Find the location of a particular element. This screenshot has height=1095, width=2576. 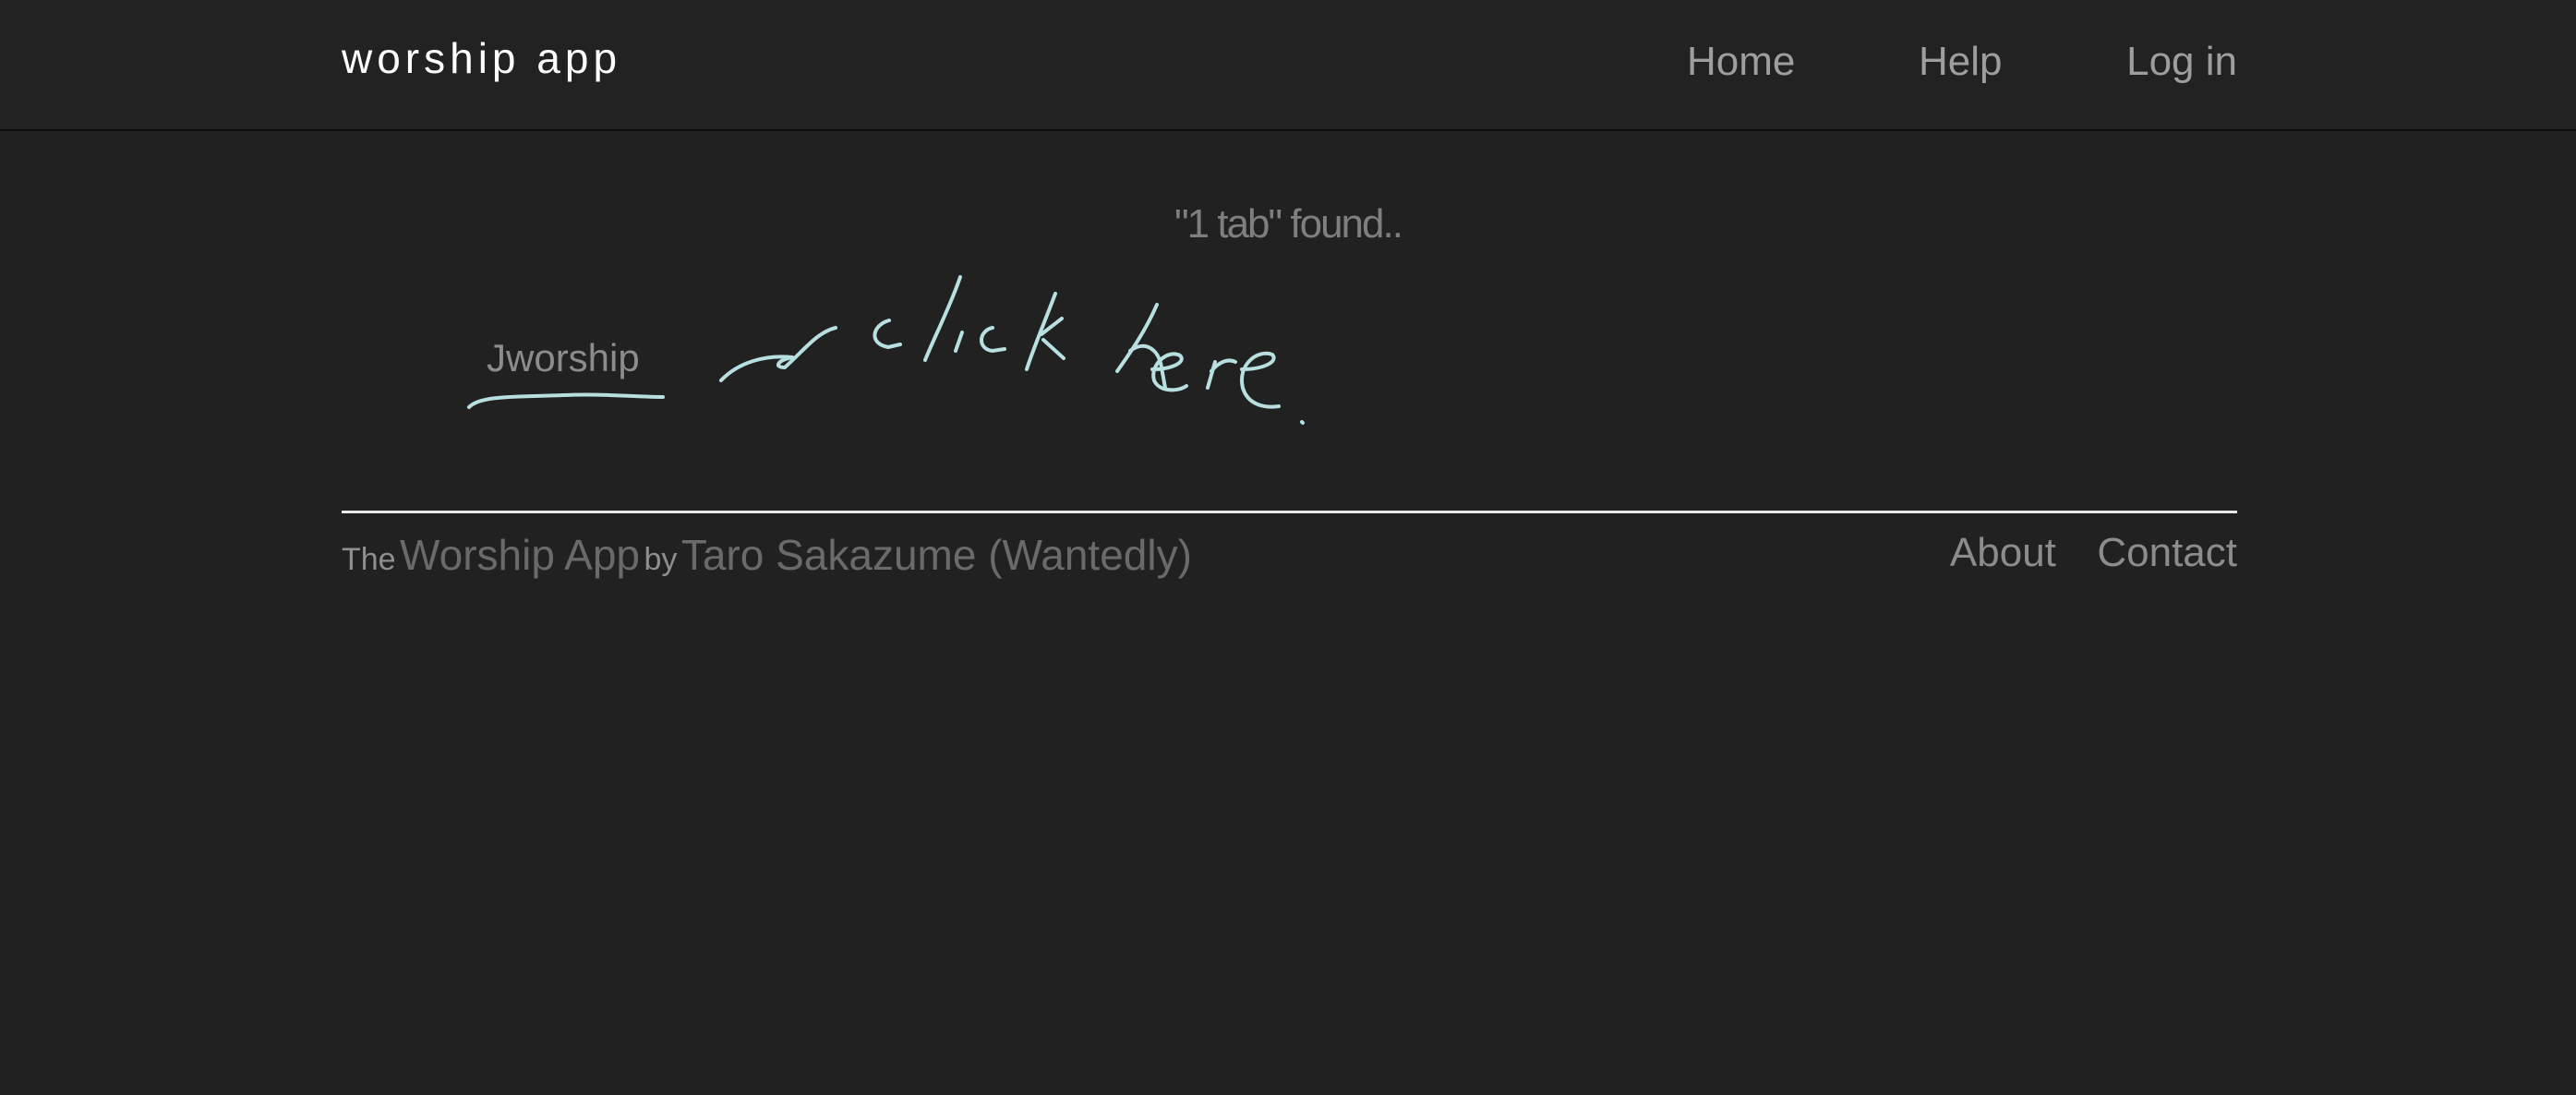

footer-contact-link: Contact is located at coordinates (2167, 552).